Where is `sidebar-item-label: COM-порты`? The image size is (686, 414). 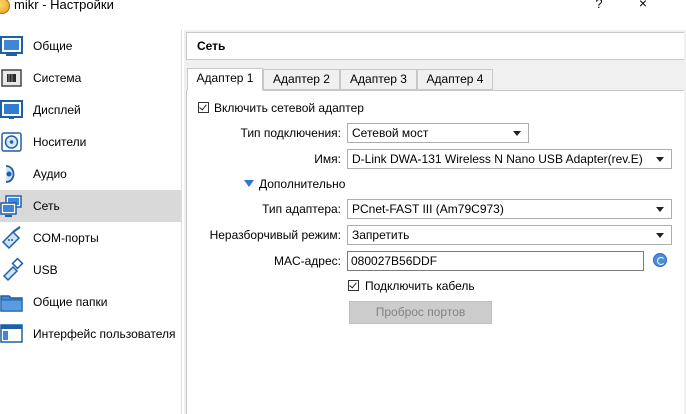 sidebar-item-label: COM-порты is located at coordinates (66, 238).